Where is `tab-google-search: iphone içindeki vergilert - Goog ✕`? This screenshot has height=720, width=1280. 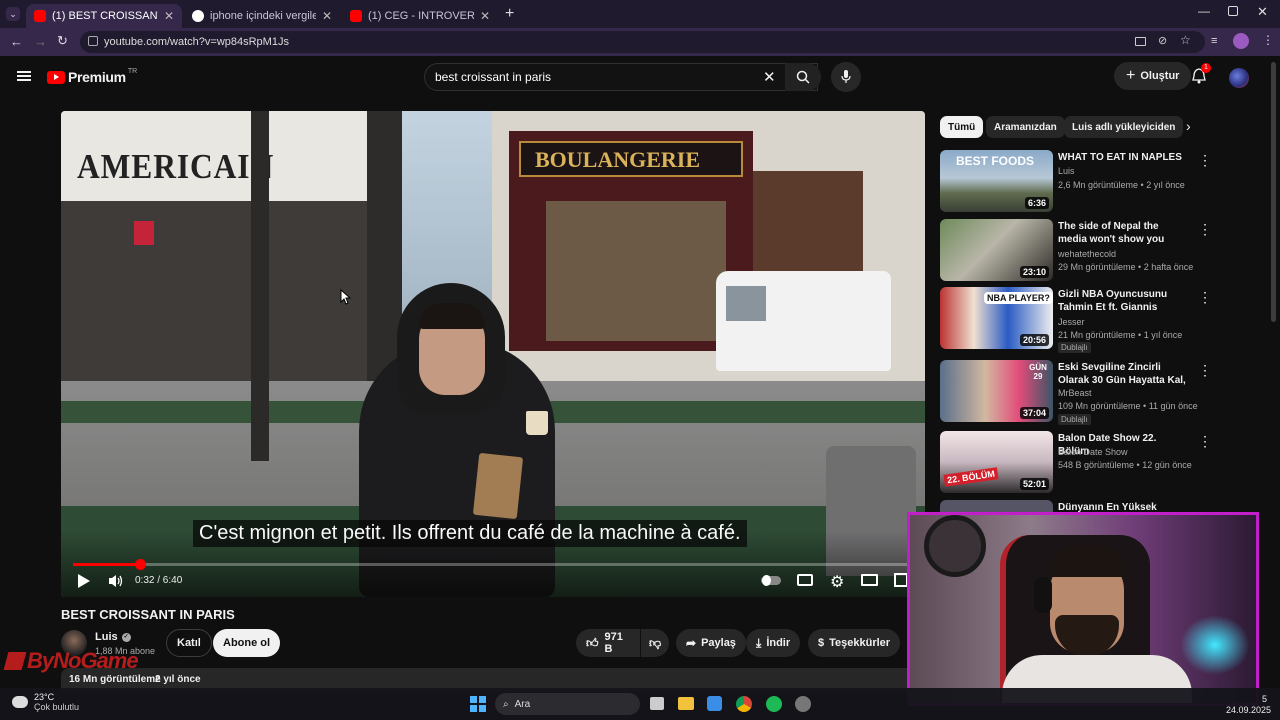 tab-google-search: iphone içindeki vergilert - Goog ✕ is located at coordinates (262, 16).